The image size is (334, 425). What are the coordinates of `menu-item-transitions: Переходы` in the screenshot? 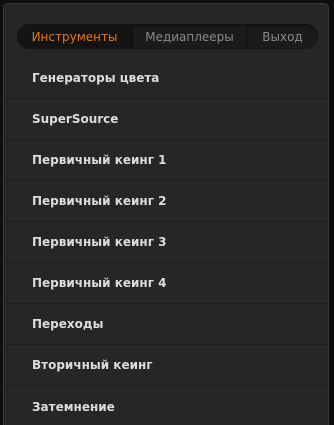 It's located at (166, 324).